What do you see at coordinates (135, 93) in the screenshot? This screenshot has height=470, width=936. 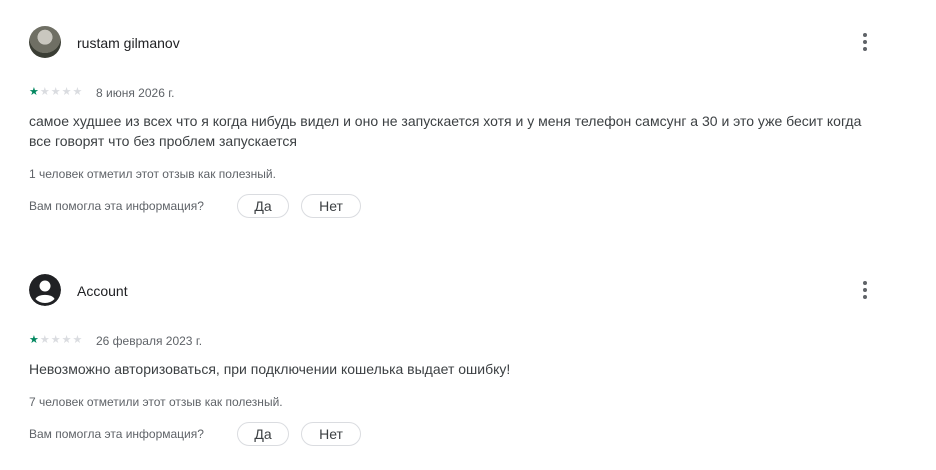 I see `review-date: 8 июня 2026 г.` at bounding box center [135, 93].